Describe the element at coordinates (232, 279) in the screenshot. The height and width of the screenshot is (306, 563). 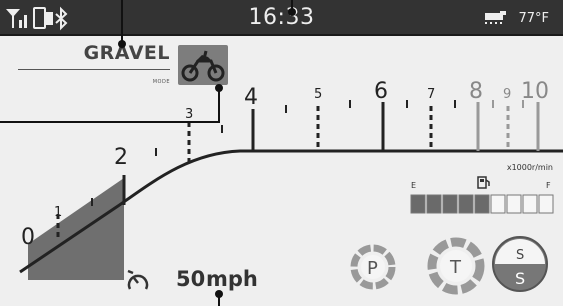
I see `speed-unit: mph` at that location.